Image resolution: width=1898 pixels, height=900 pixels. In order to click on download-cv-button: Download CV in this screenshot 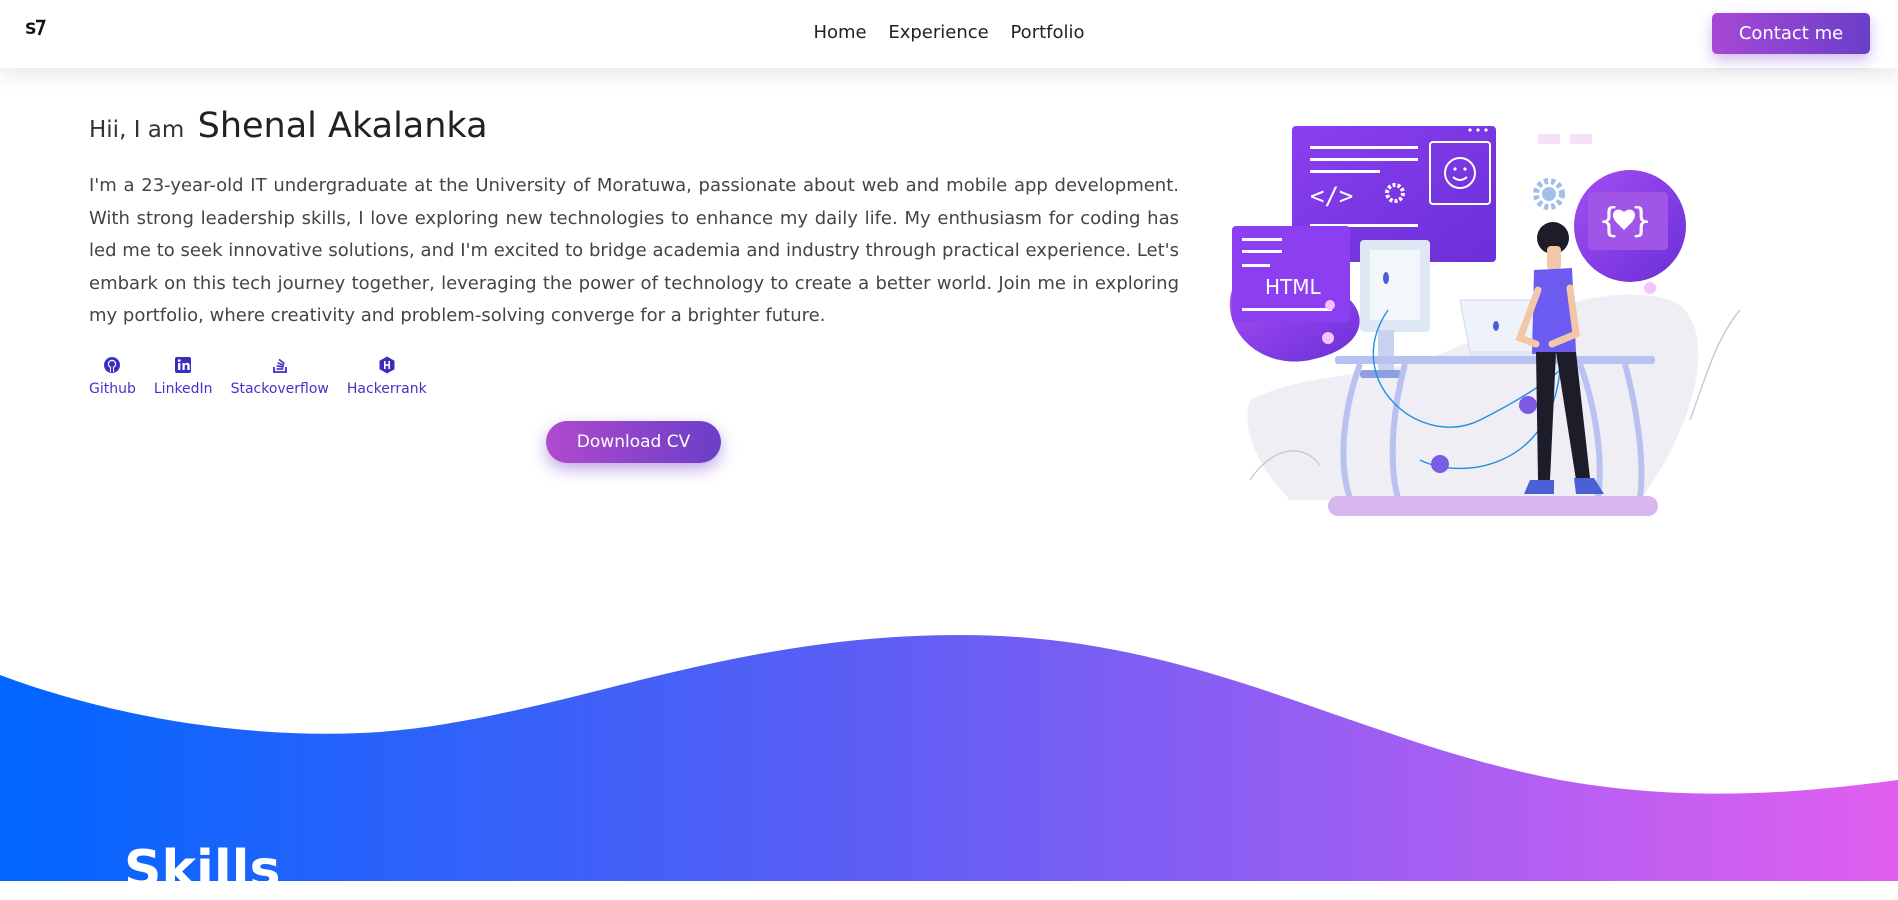, I will do `click(633, 442)`.